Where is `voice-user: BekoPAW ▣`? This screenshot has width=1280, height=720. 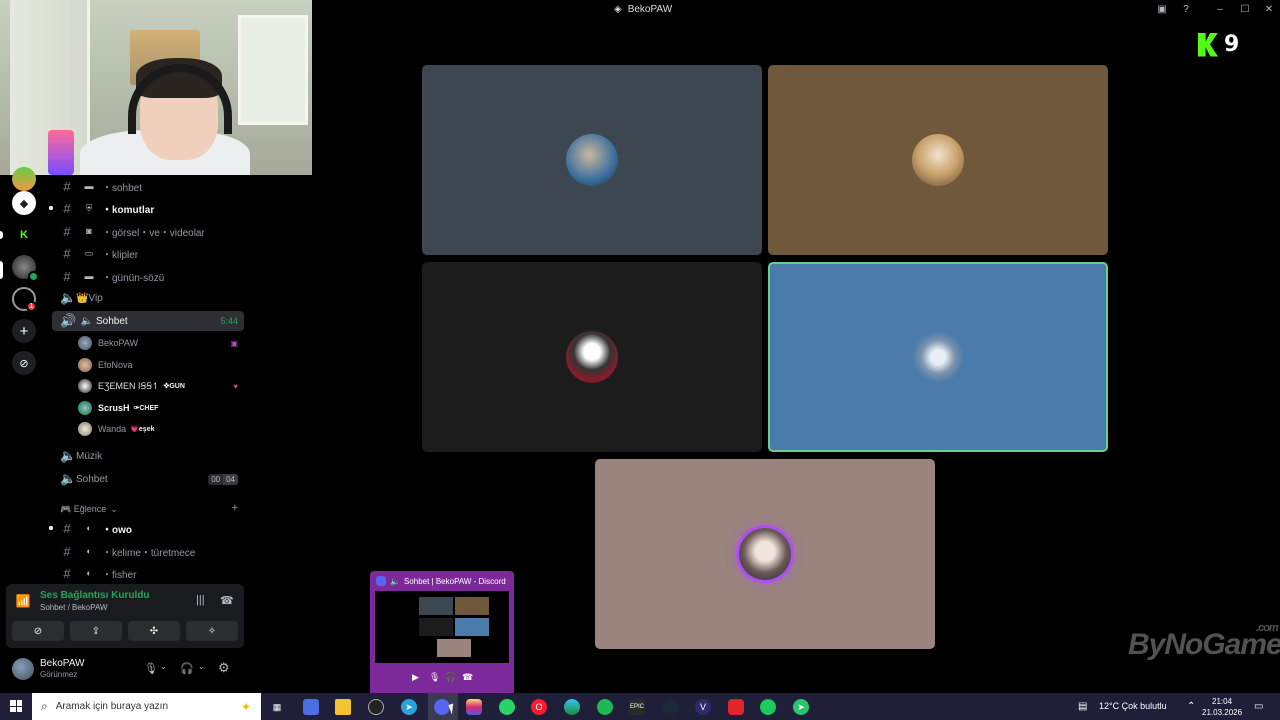 voice-user: BekoPAW ▣ is located at coordinates (161, 343).